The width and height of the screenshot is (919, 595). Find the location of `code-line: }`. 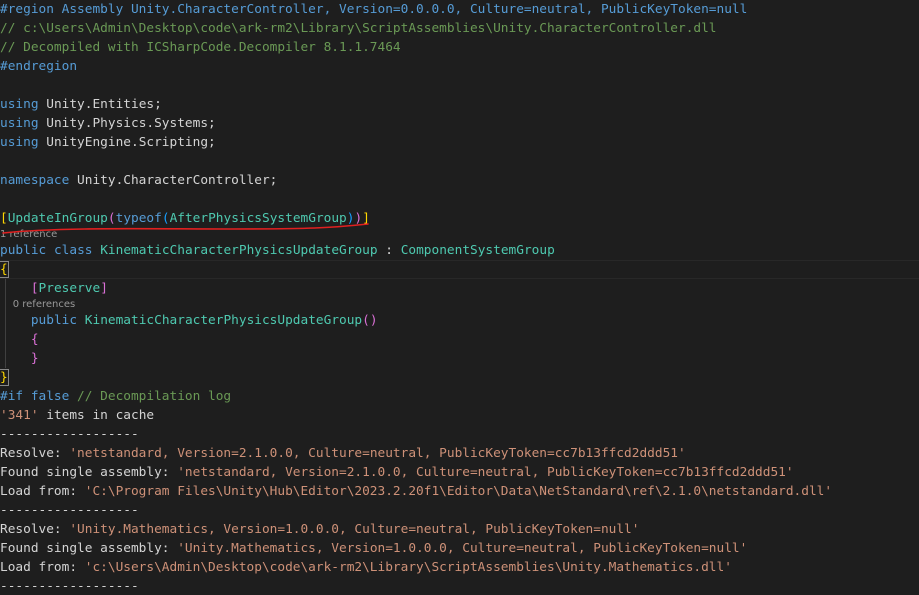

code-line: } is located at coordinates (4, 377).